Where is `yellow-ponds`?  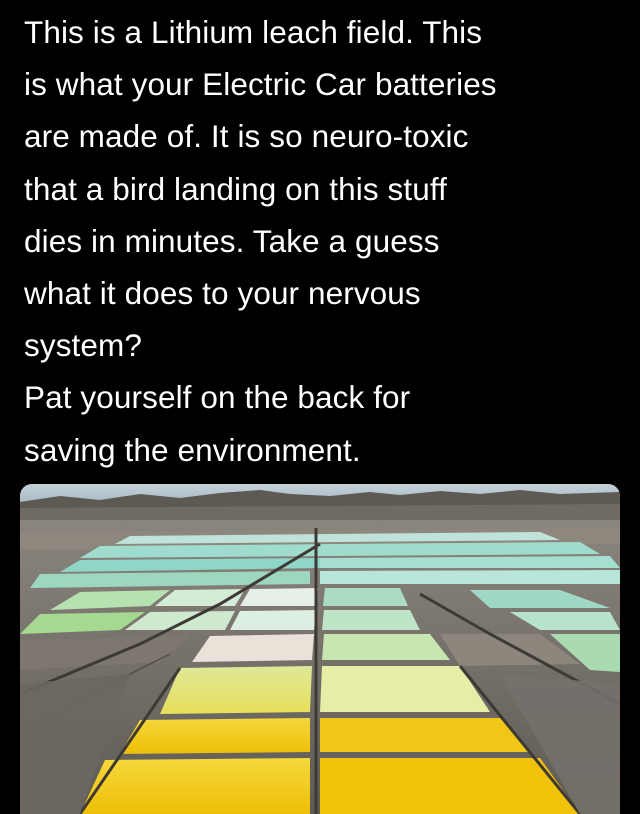 yellow-ponds is located at coordinates (330, 766).